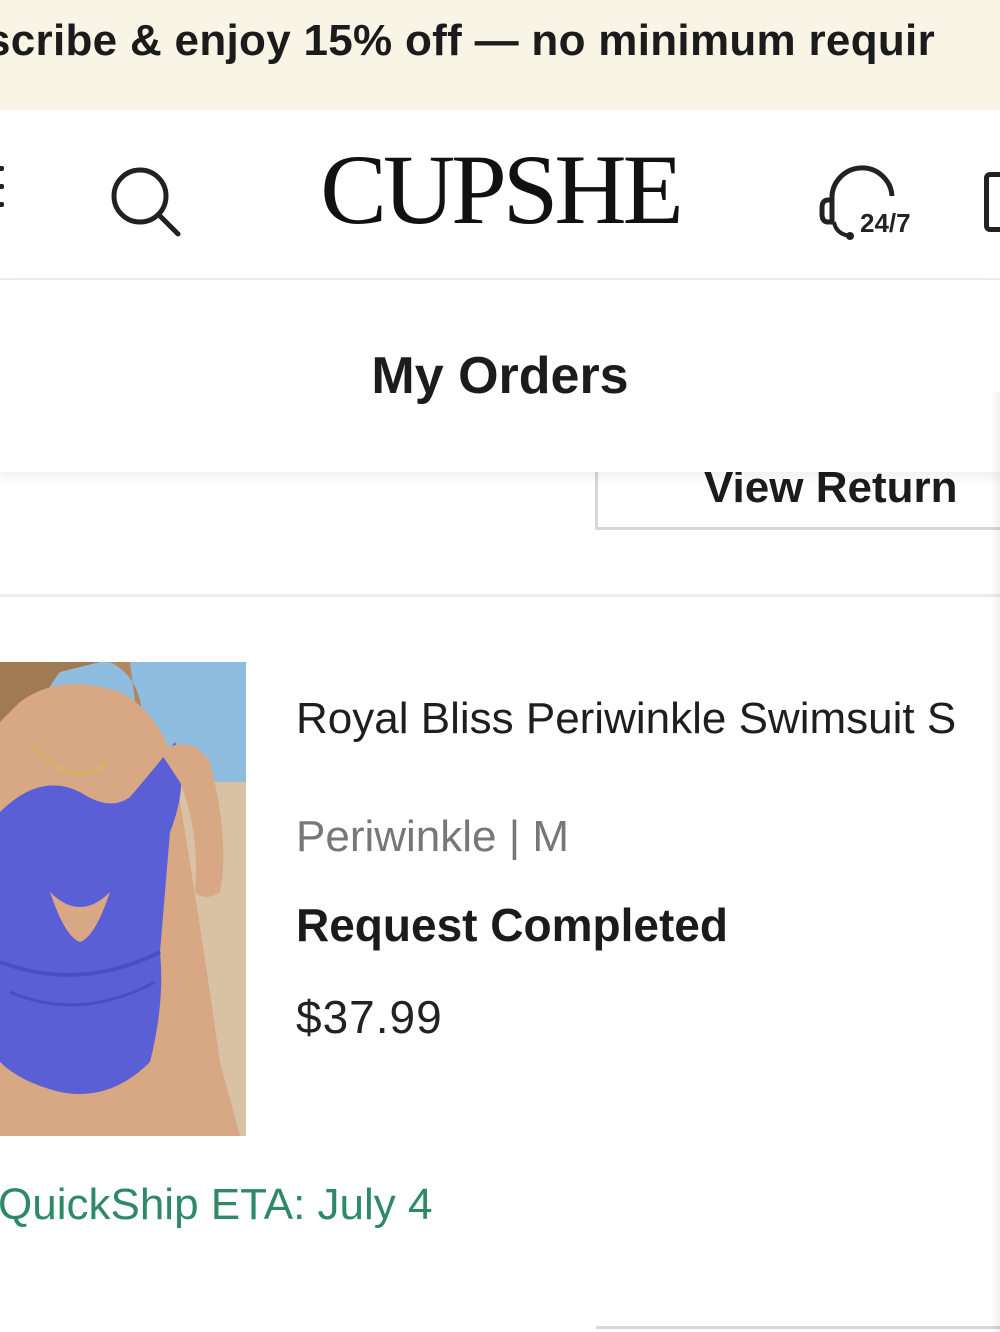 This screenshot has height=1332, width=1000. What do you see at coordinates (626, 719) in the screenshot?
I see `product-name: Royal Bliss Periwinkle Swimsuit S` at bounding box center [626, 719].